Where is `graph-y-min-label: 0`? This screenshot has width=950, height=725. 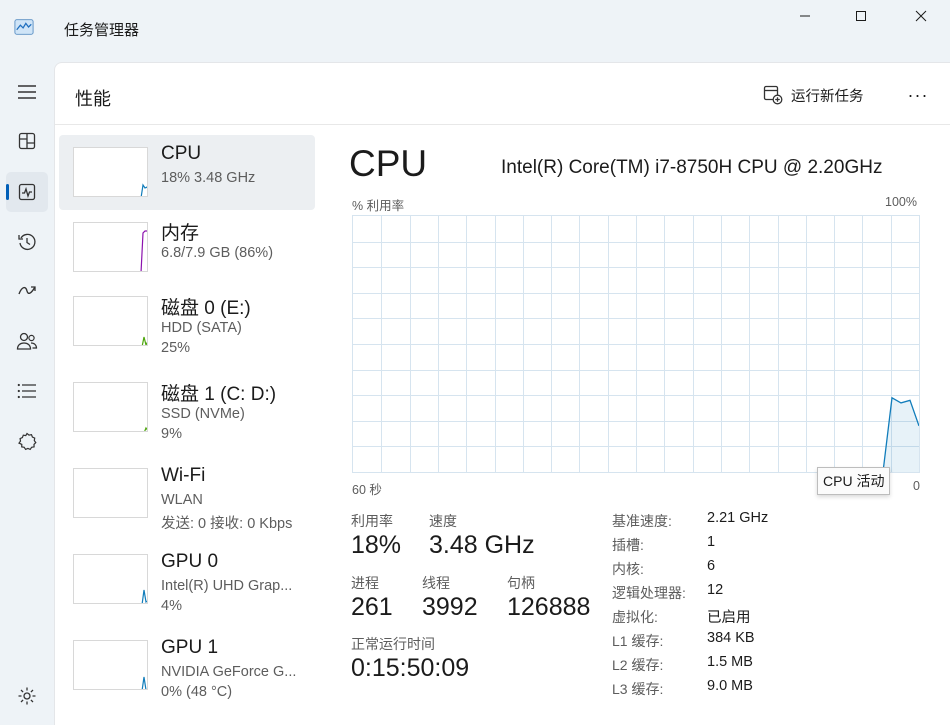 graph-y-min-label: 0 is located at coordinates (916, 486).